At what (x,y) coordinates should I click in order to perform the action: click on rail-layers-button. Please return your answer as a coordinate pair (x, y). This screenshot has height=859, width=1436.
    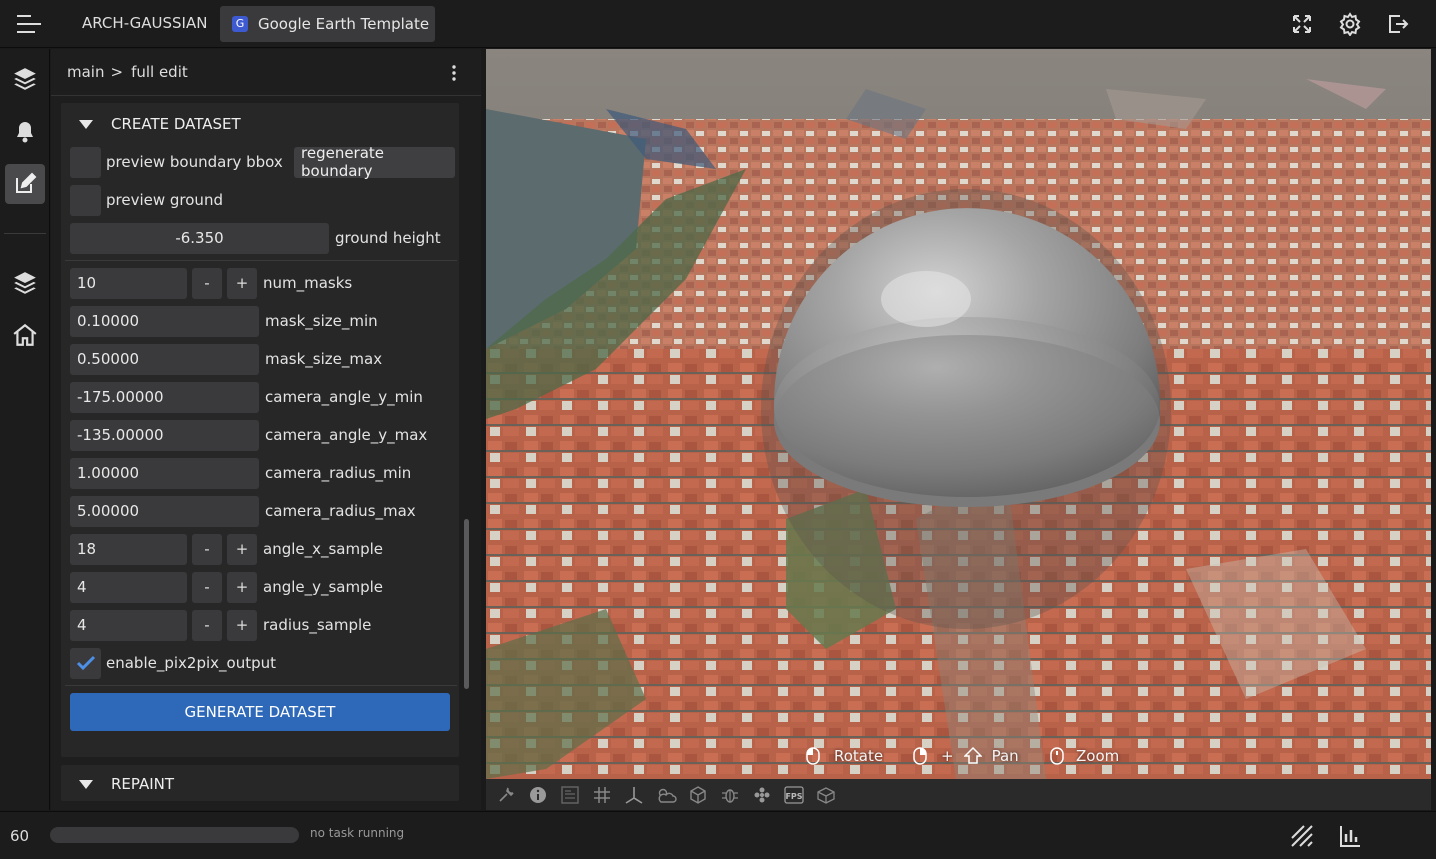
    Looking at the image, I should click on (25, 79).